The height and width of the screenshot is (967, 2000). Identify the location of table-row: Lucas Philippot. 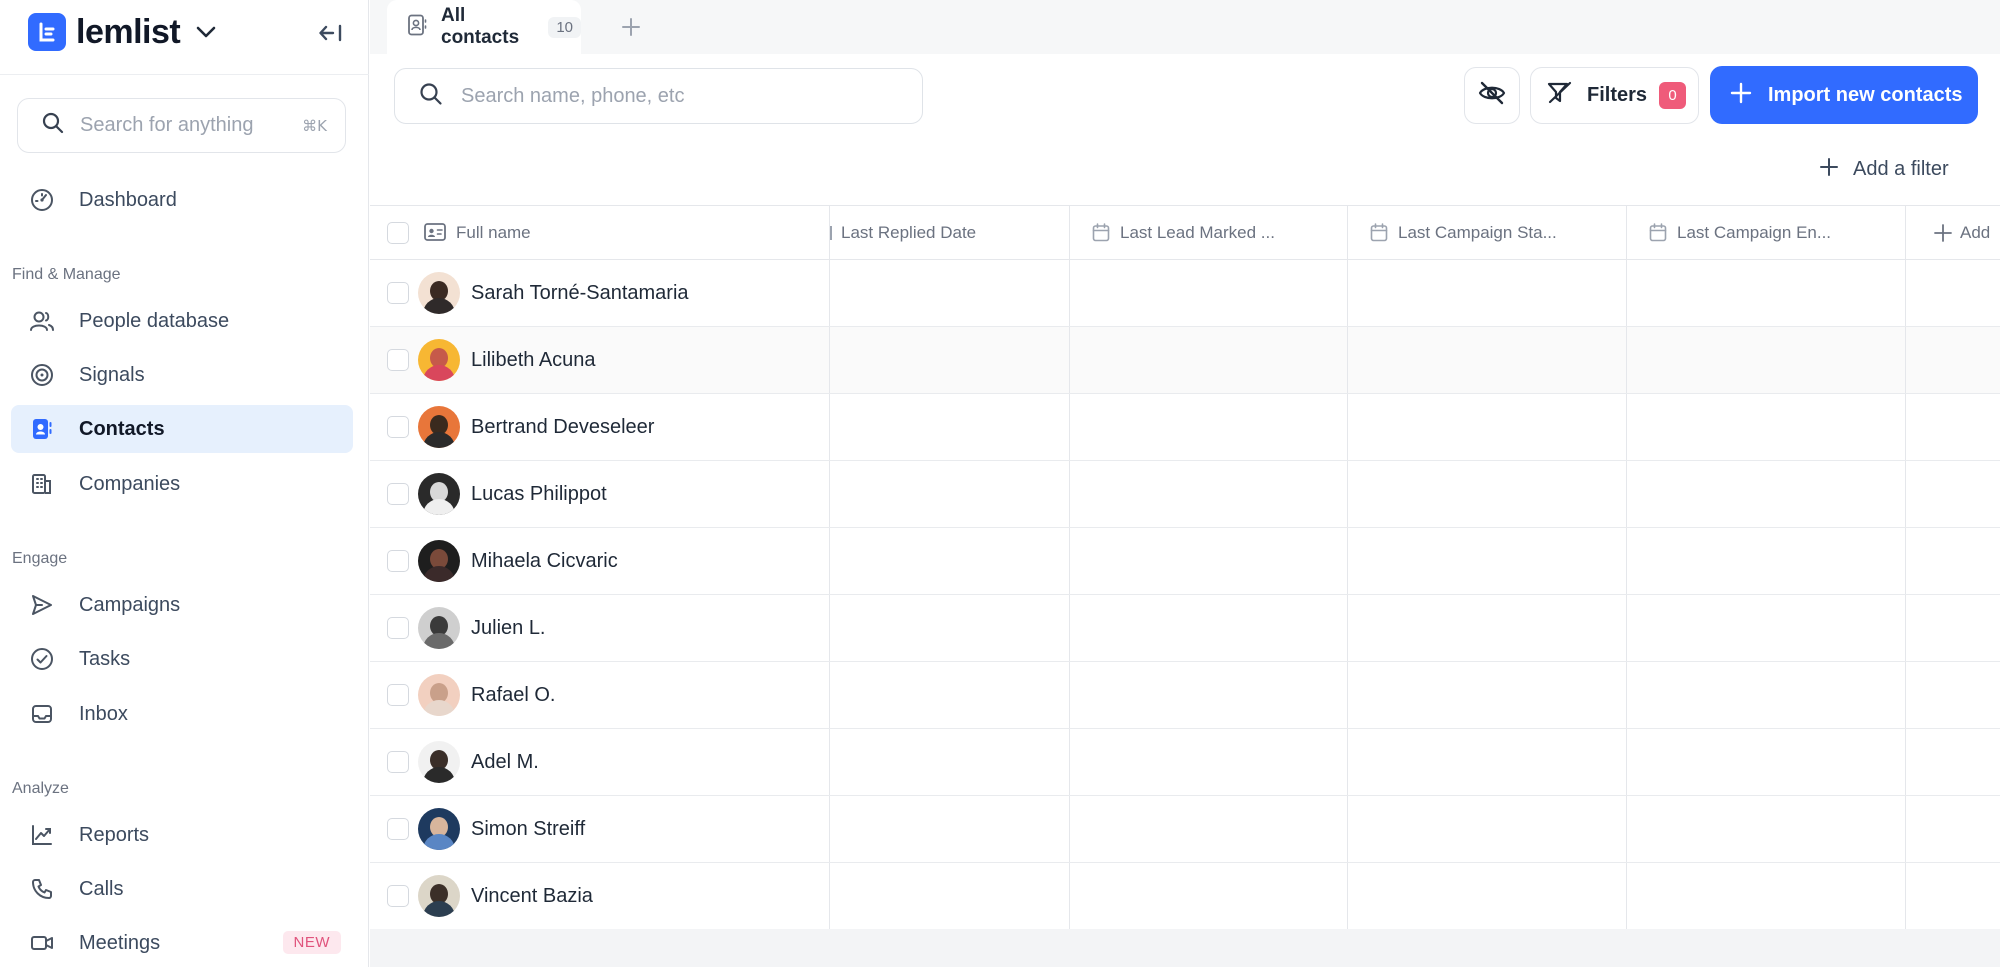
(1185, 494).